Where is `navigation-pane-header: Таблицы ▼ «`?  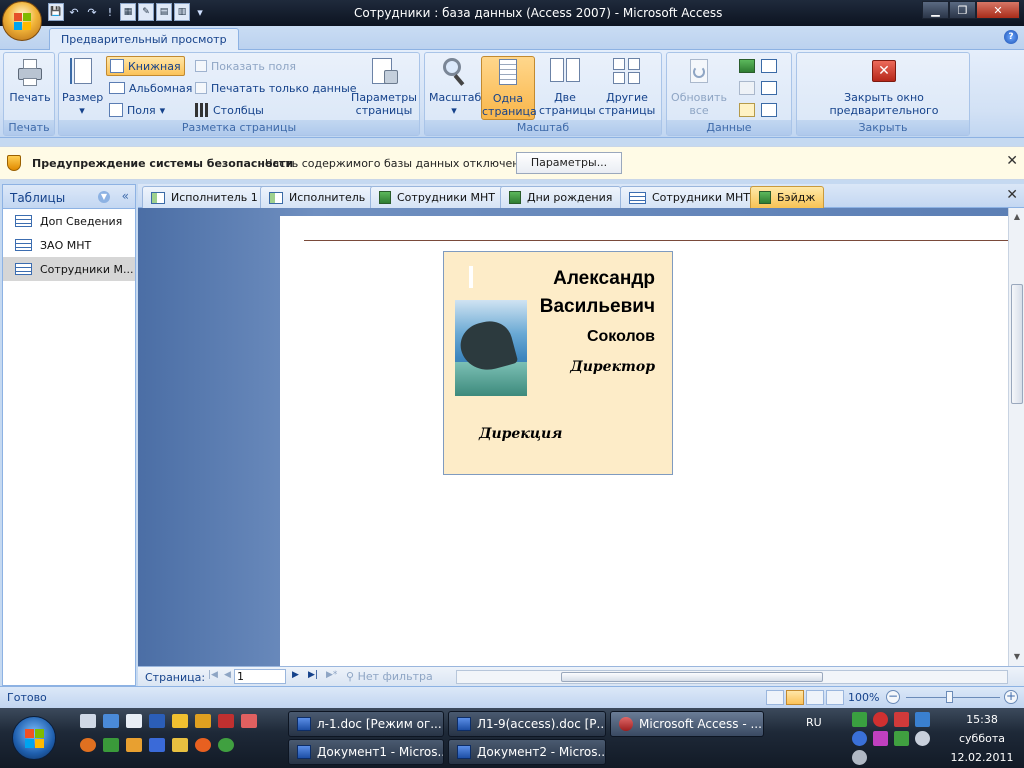 navigation-pane-header: Таблицы ▼ « is located at coordinates (69, 197).